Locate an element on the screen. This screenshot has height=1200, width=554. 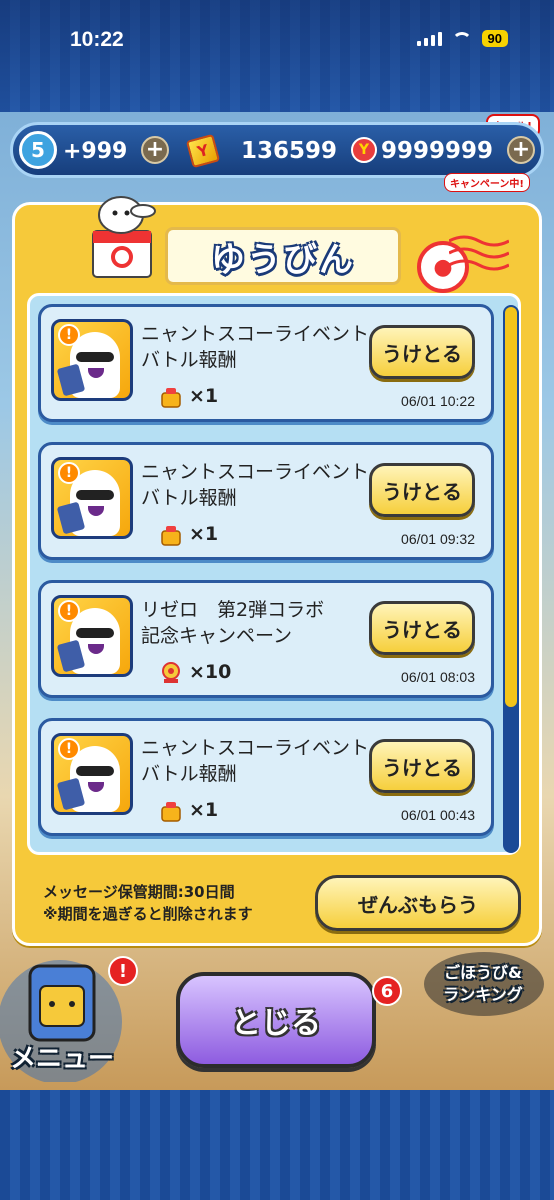
currency-bar: 5 +999 + Y 136599 Y 9999999 + is located at coordinates (277, 150).